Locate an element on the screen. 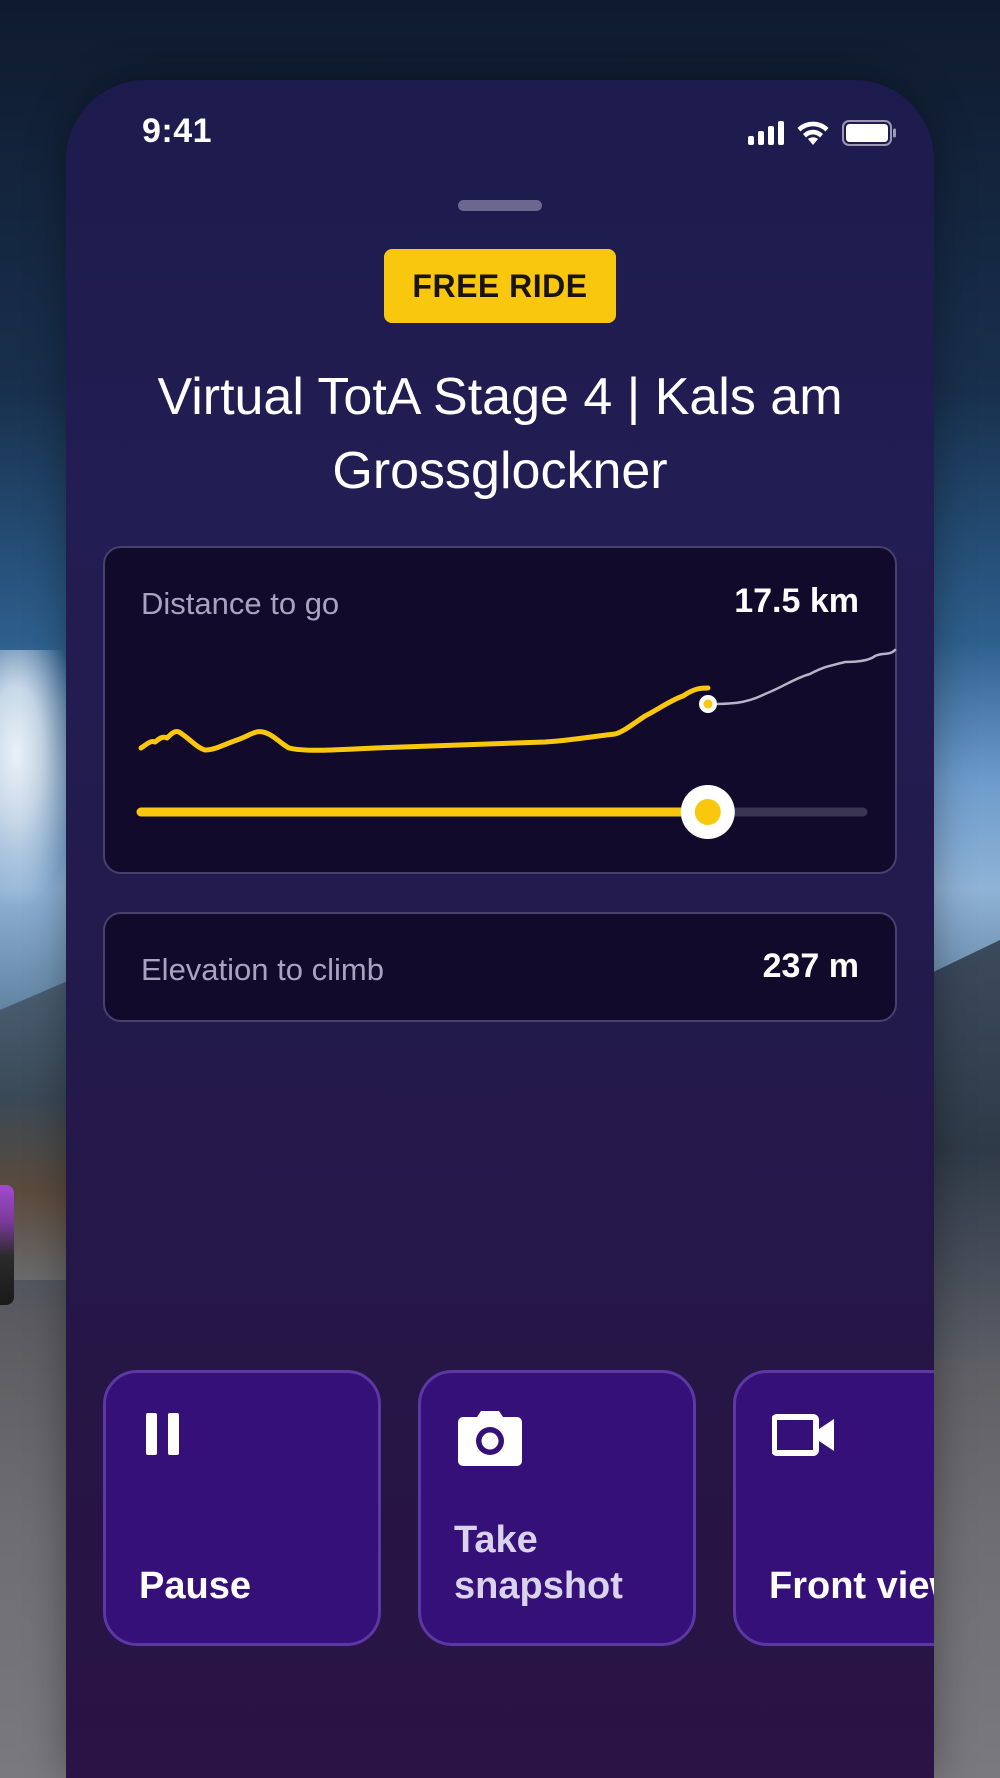  background-cyclist is located at coordinates (7, 1245).